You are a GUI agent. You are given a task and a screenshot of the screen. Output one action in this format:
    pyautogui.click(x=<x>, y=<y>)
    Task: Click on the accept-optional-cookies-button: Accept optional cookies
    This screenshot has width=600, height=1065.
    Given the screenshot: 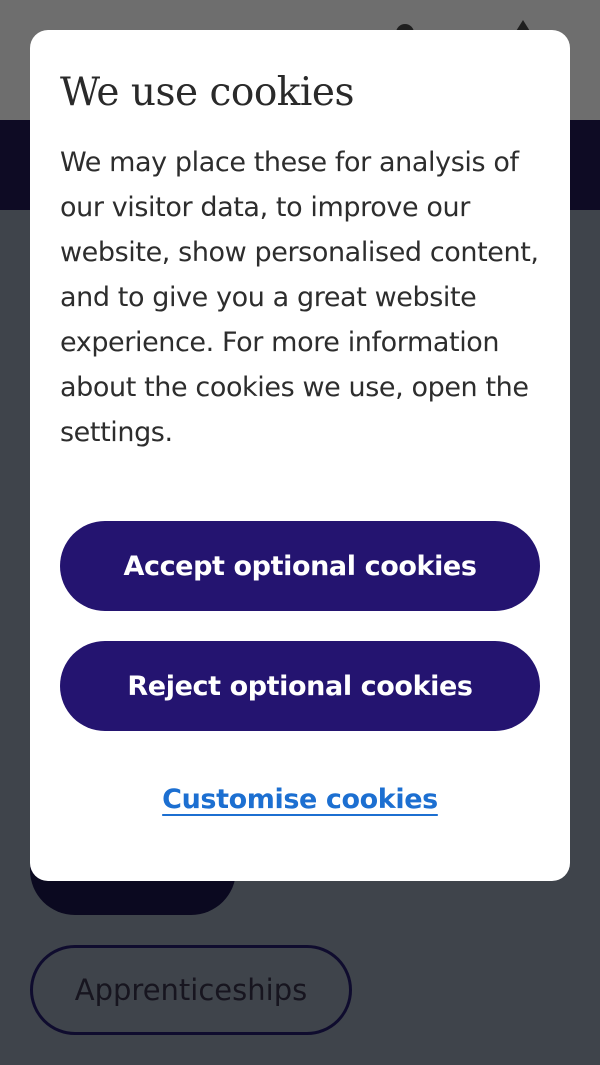 What is the action you would take?
    pyautogui.click(x=300, y=566)
    